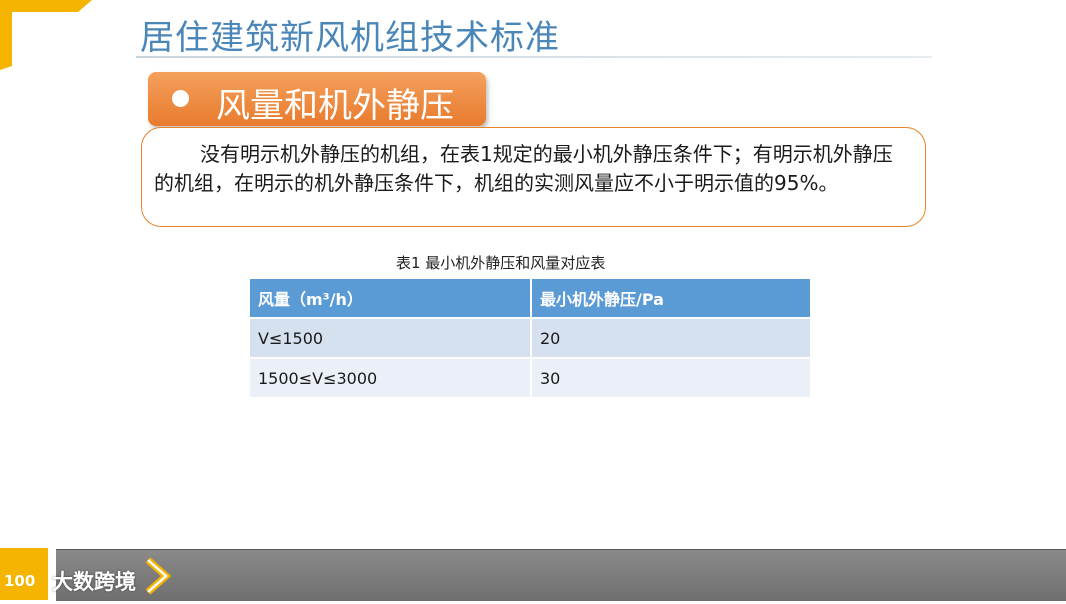 The height and width of the screenshot is (604, 1066). What do you see at coordinates (670, 377) in the screenshot?
I see `table-cell-pressure: 30` at bounding box center [670, 377].